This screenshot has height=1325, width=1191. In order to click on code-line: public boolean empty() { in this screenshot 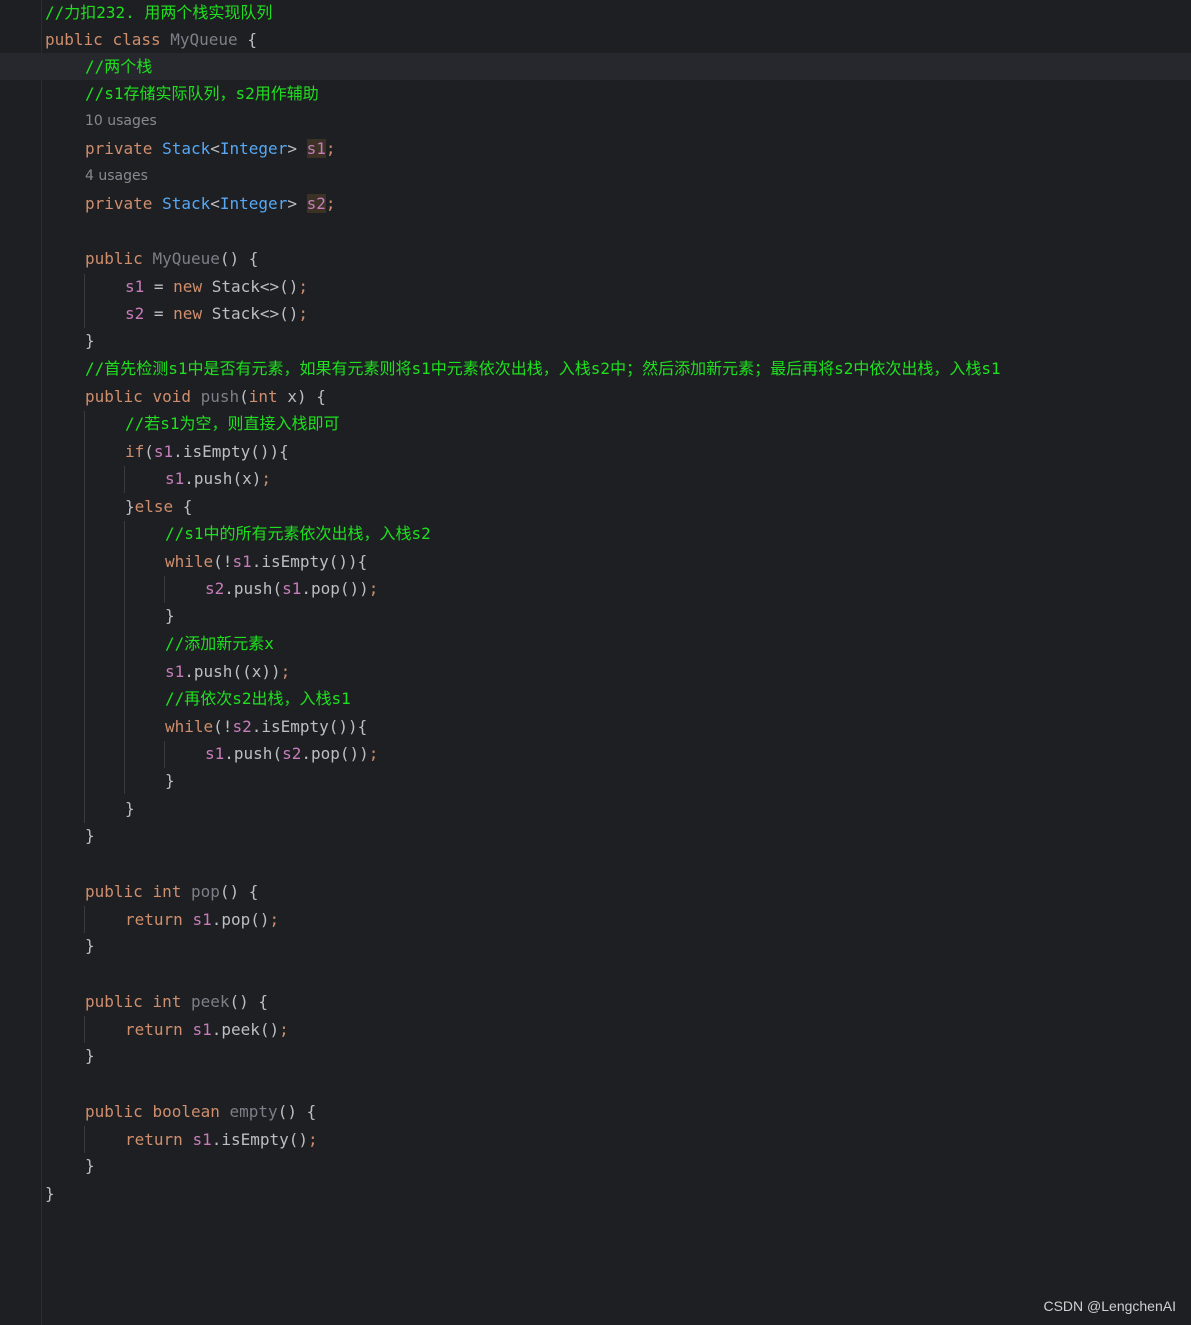, I will do `click(595, 1111)`.